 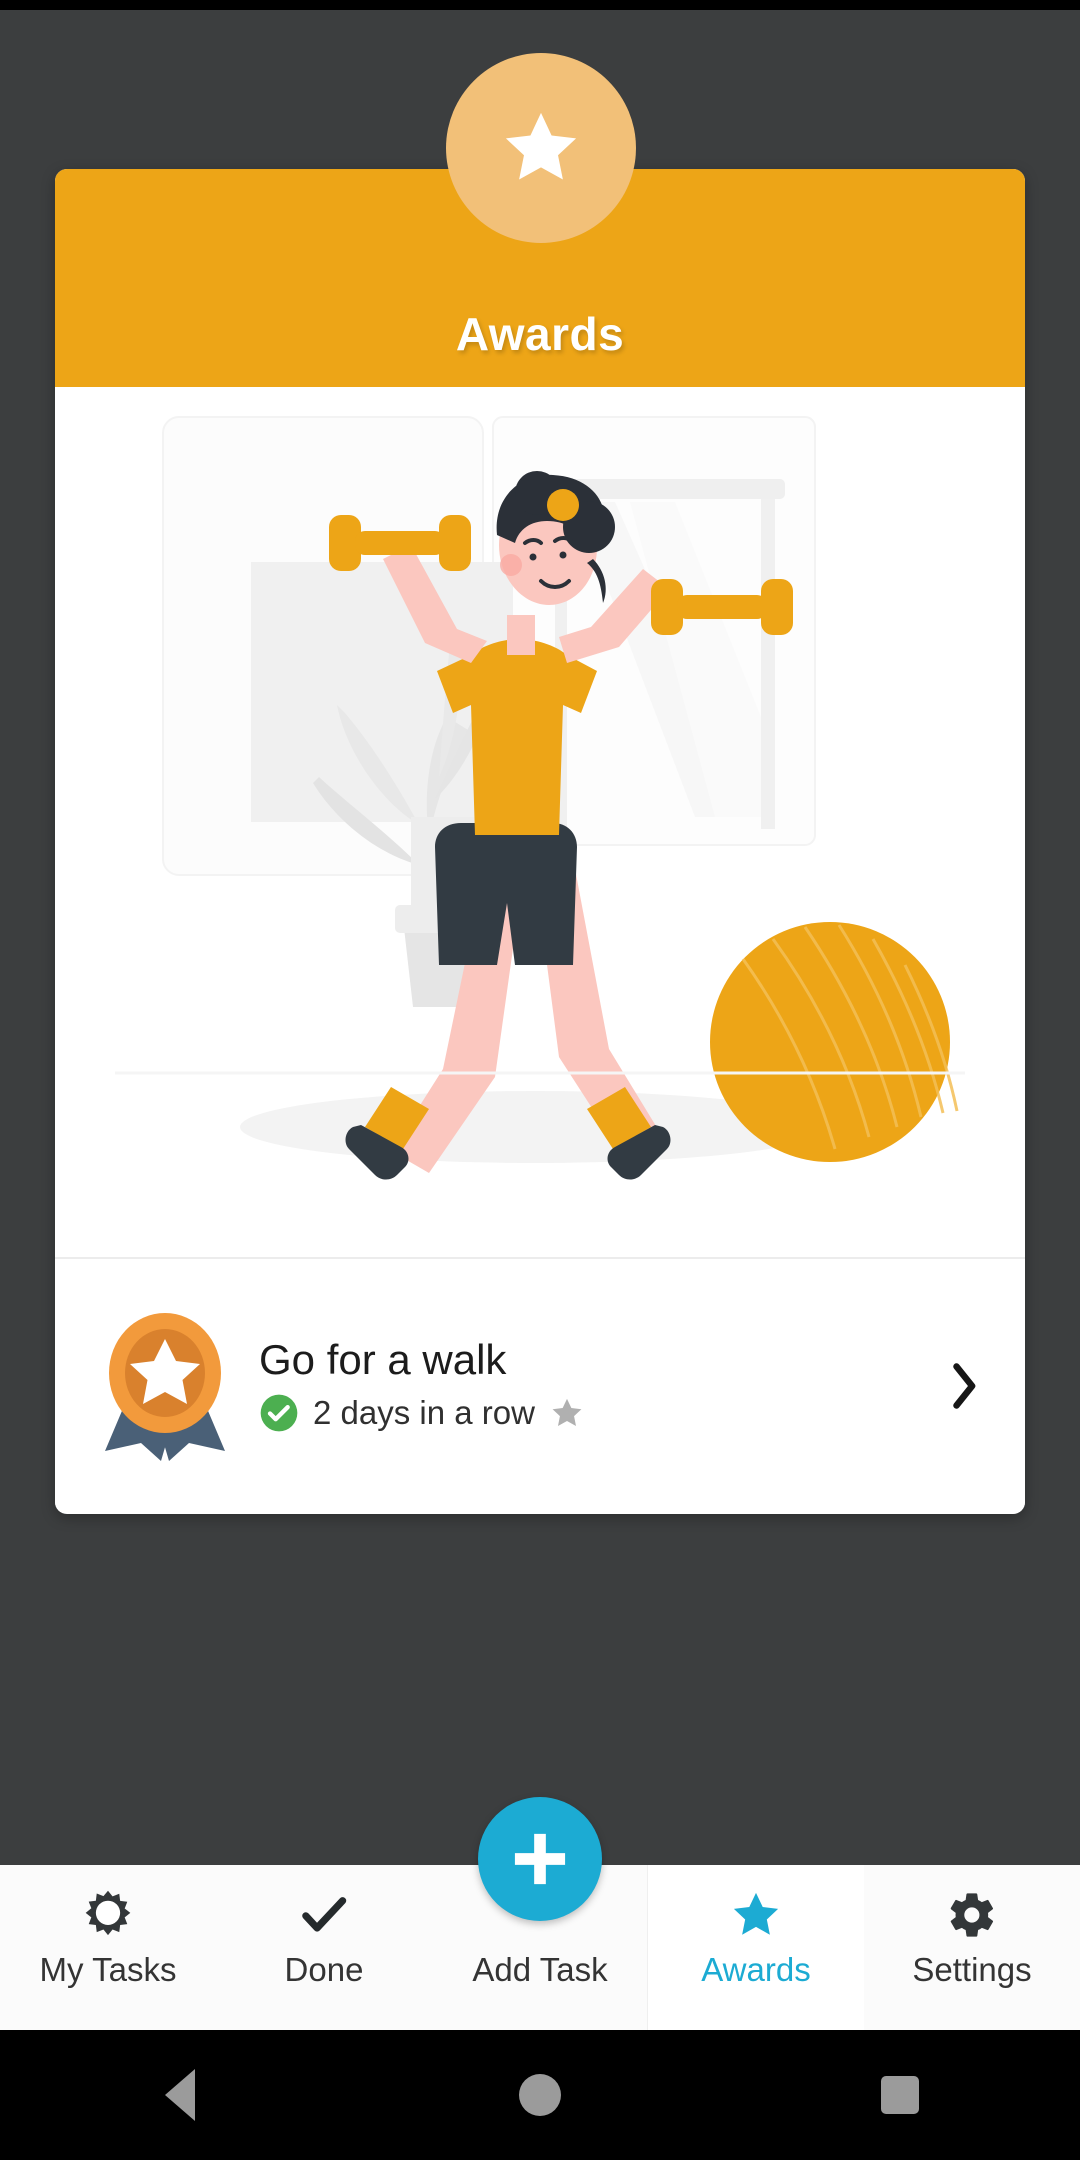 I want to click on nav-item-settings: Settings, so click(x=972, y=1947).